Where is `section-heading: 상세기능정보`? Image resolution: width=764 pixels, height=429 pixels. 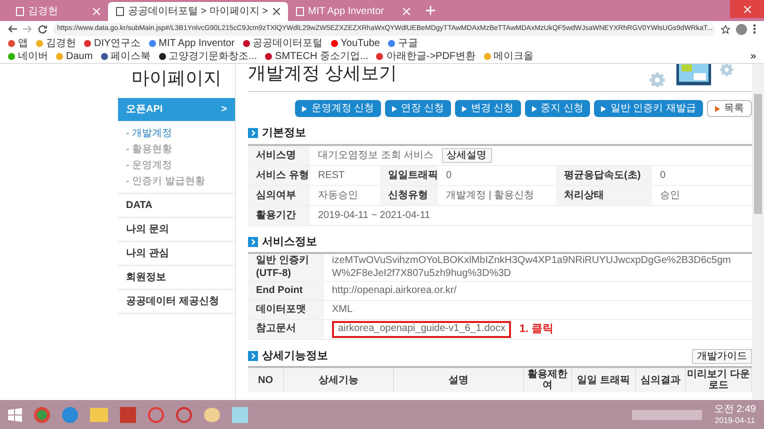
section-heading: 상세기능정보 is located at coordinates (295, 356).